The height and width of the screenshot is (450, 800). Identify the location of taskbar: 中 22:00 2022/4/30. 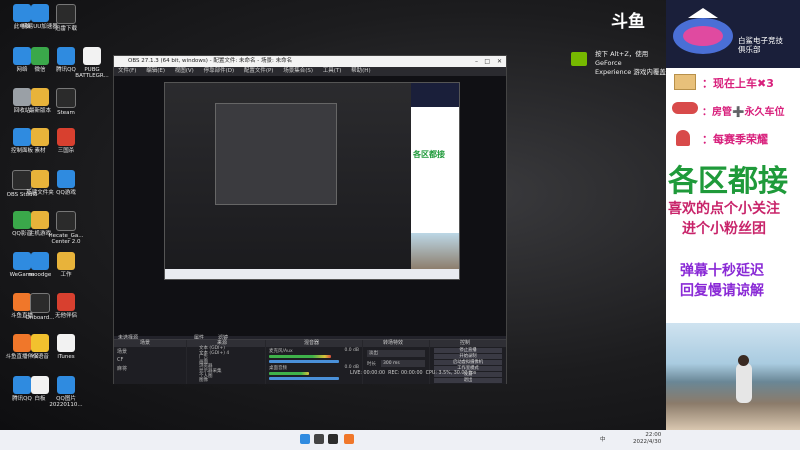
(400, 440).